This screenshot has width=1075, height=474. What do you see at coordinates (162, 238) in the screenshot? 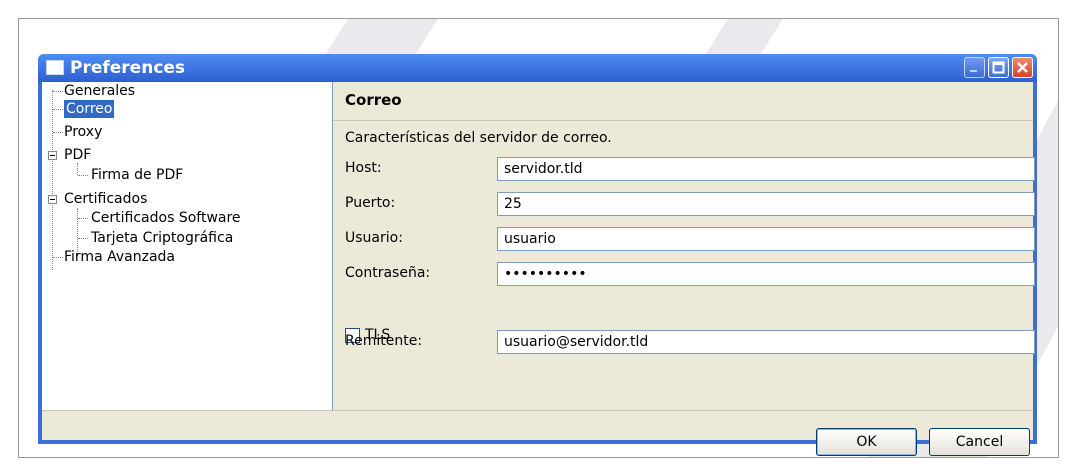
I see `tree-item-tarjeta-criptografica: Tarjeta Criptográfica` at bounding box center [162, 238].